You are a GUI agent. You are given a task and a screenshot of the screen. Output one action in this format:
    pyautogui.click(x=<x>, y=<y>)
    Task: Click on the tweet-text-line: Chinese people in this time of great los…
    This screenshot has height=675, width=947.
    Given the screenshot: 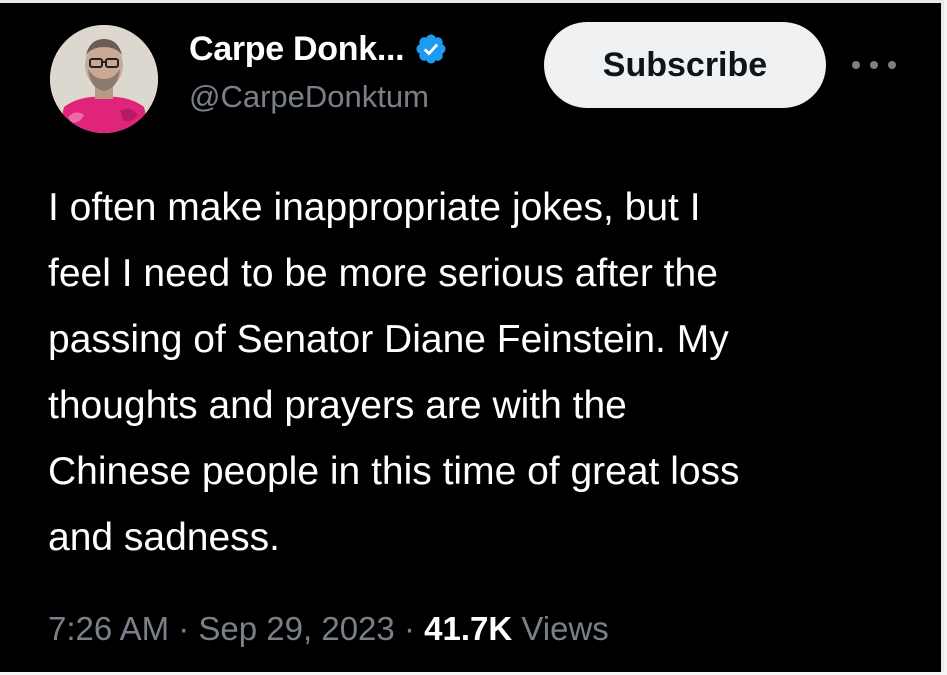 What is the action you would take?
    pyautogui.click(x=394, y=471)
    